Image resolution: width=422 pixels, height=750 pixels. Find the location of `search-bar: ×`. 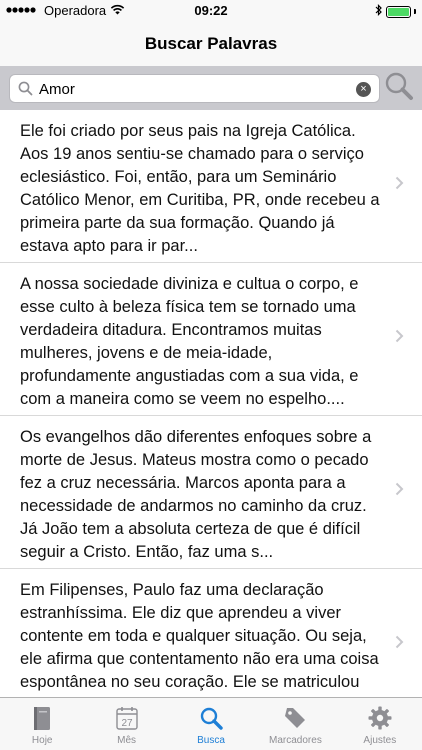

search-bar: × is located at coordinates (211, 88).